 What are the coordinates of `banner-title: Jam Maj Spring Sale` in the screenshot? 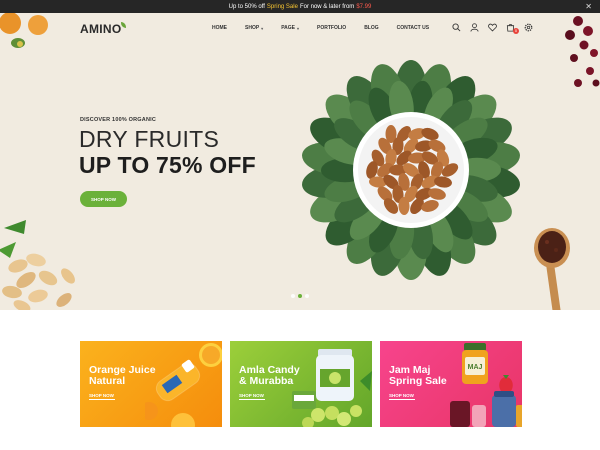 It's located at (418, 376).